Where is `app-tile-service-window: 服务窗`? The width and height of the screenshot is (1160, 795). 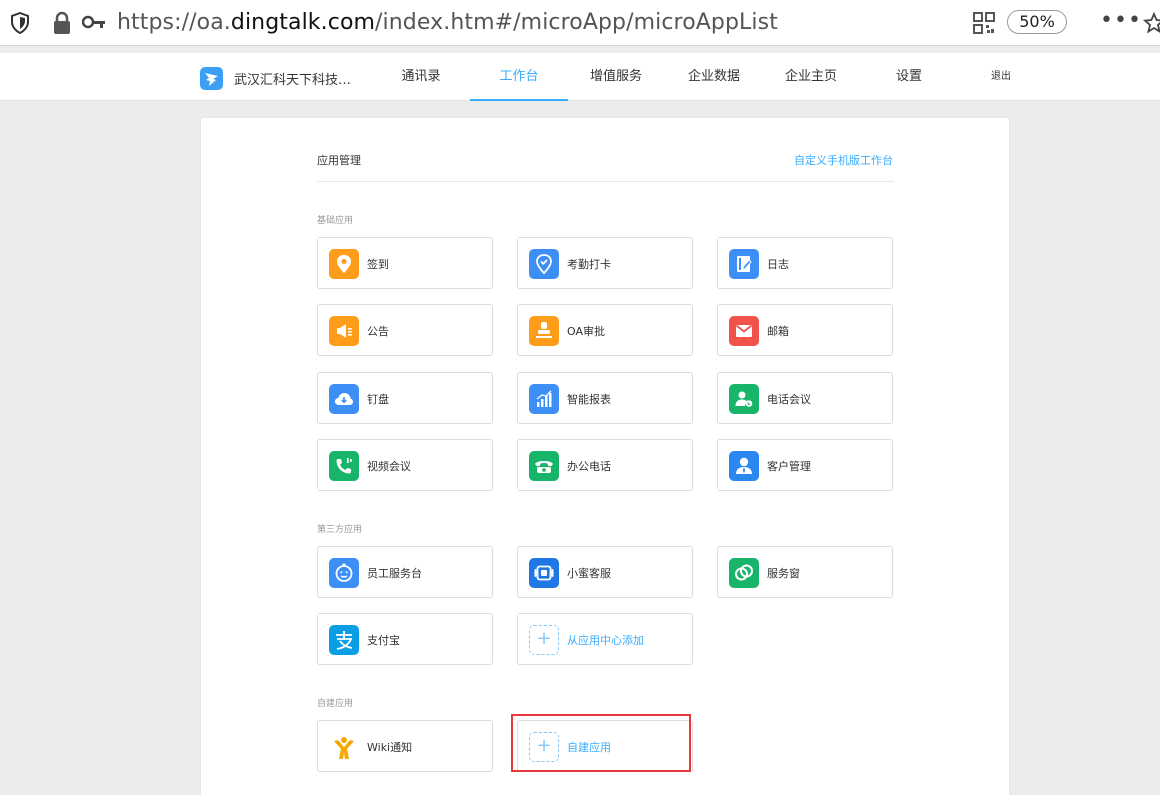 app-tile-service-window: 服务窗 is located at coordinates (805, 572).